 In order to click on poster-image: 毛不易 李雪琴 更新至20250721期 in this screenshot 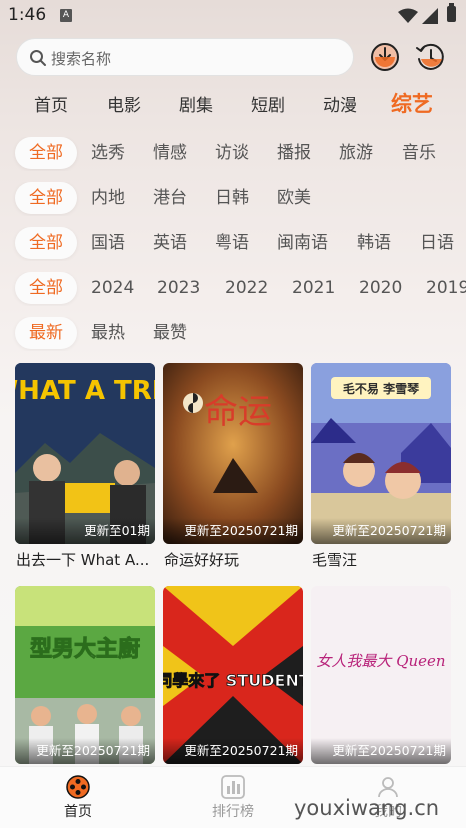, I will do `click(381, 453)`.